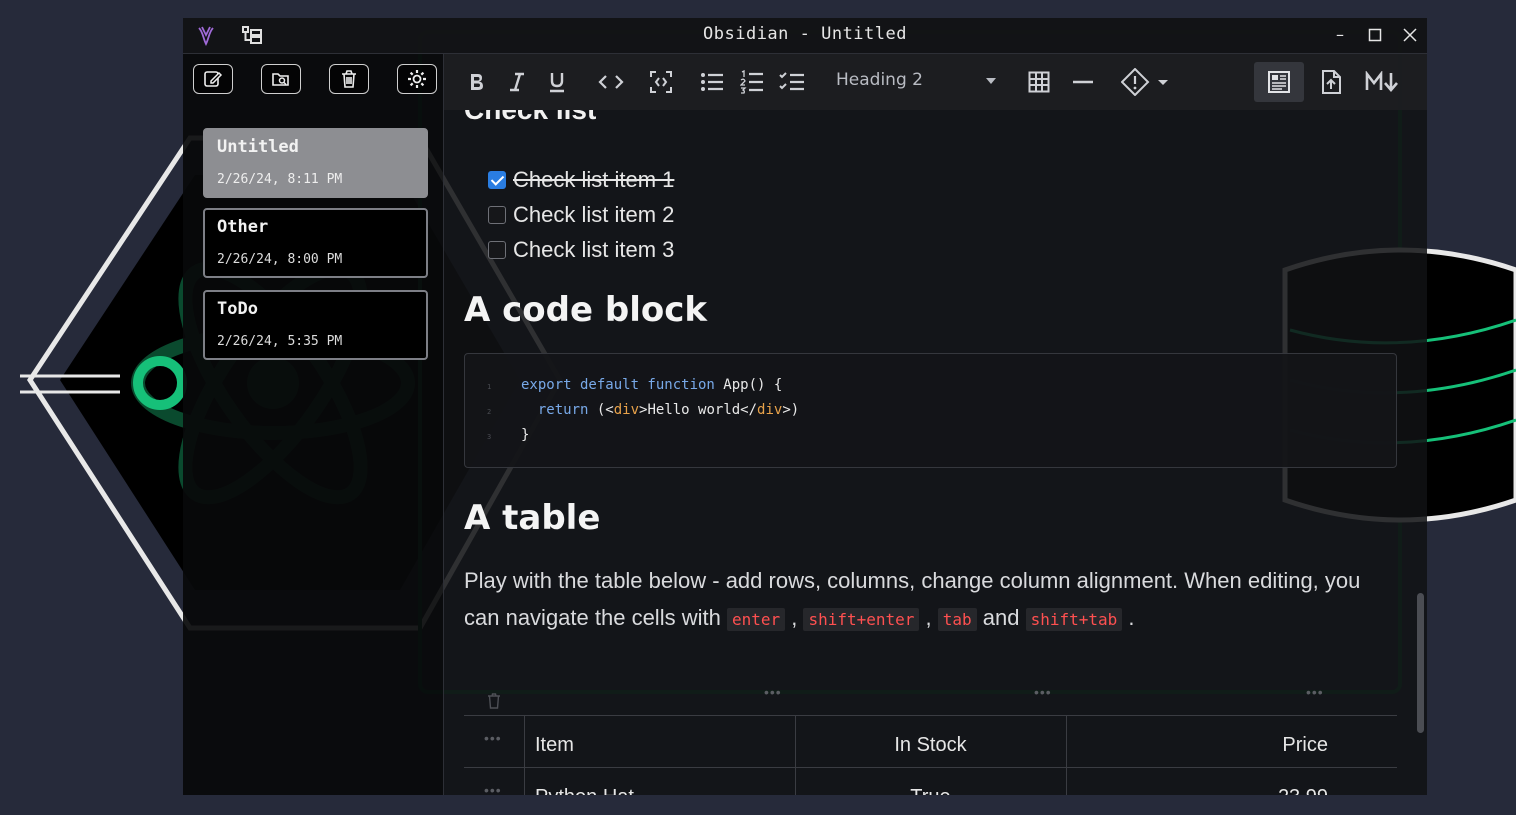 The height and width of the screenshot is (815, 1516). Describe the element at coordinates (594, 179) in the screenshot. I see `checklist-item-label: Check list item 1` at that location.